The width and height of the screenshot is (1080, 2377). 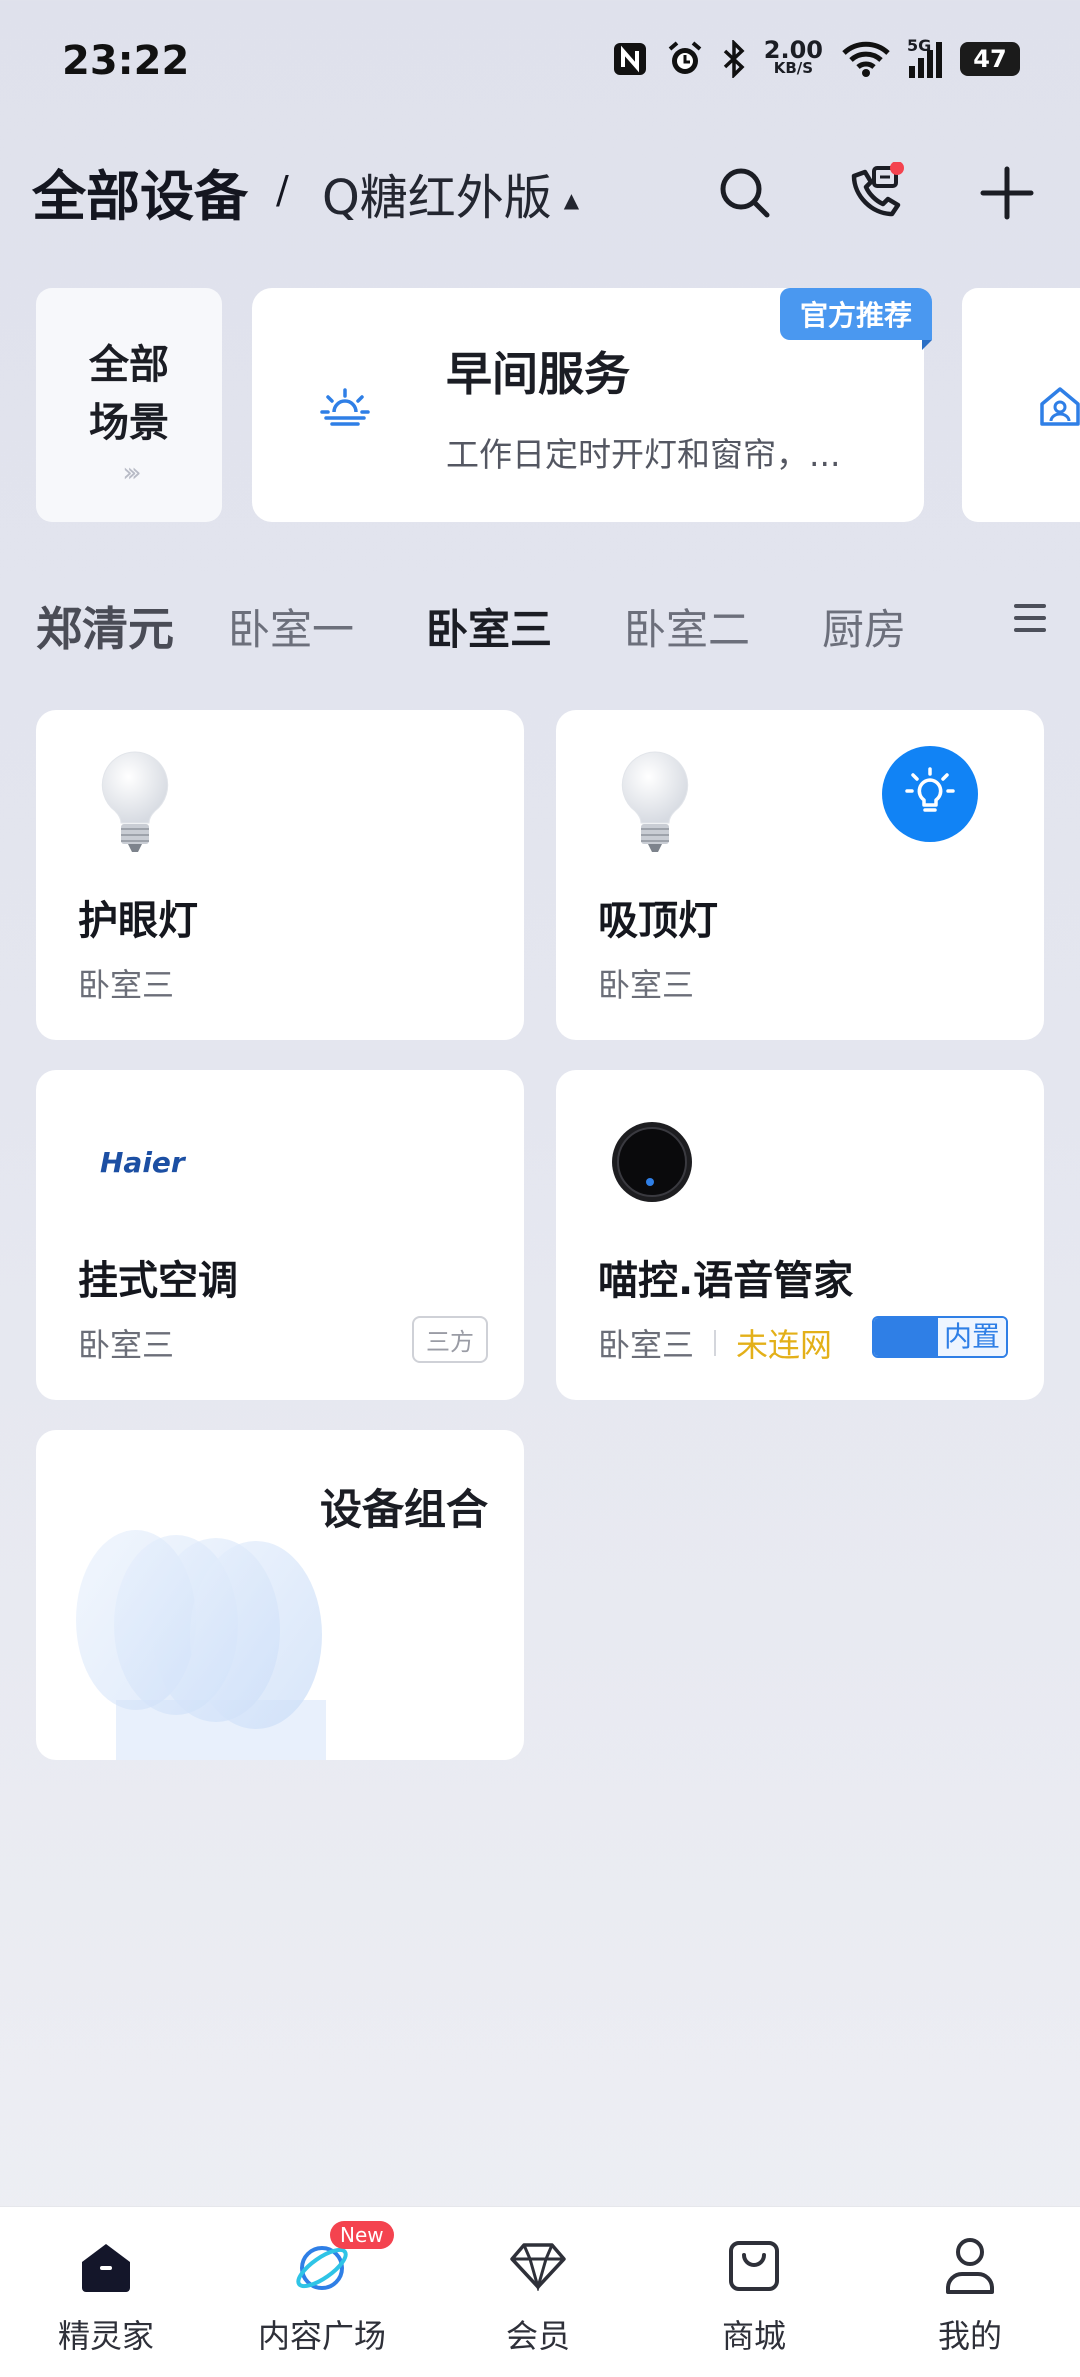 I want to click on device-name: 护眼灯, so click(x=138, y=921).